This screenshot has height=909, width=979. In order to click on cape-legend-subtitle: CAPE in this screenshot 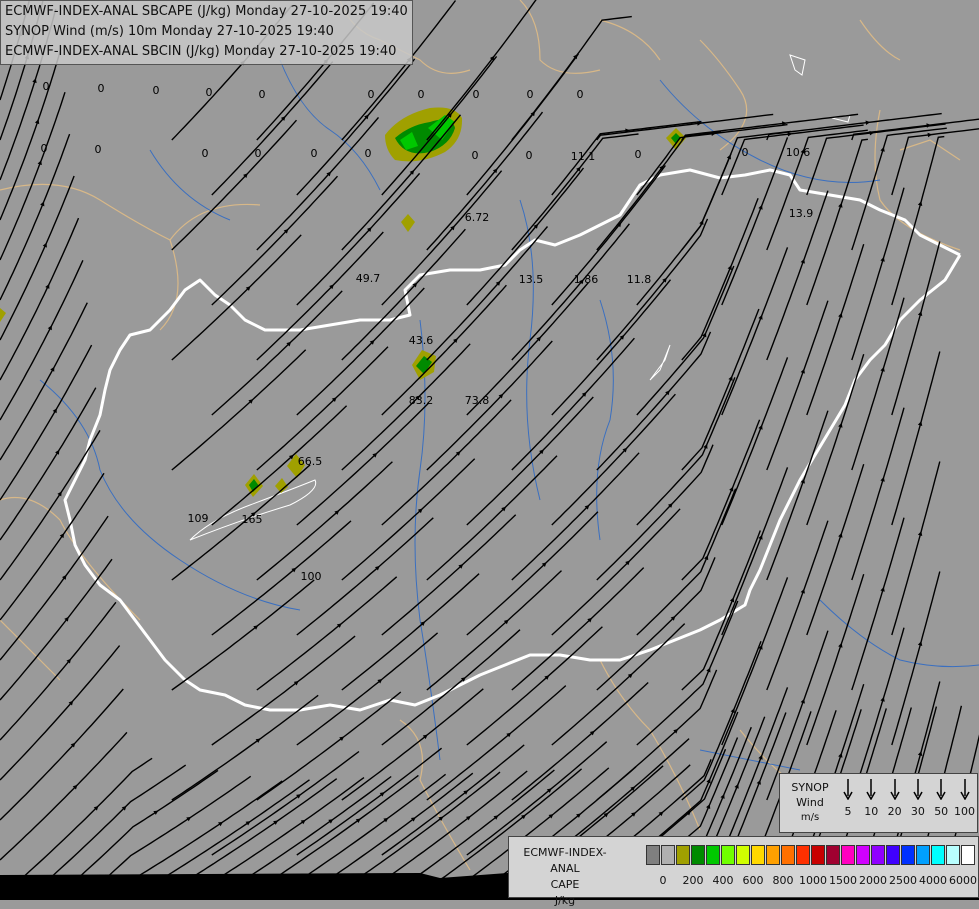, I will do `click(565, 884)`.